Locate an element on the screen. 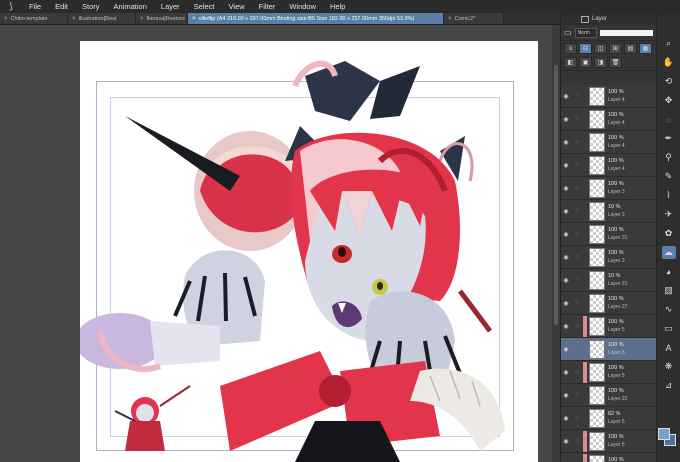 Image resolution: width=680 pixels, height=462 pixels. eyedropper-icon: ⚲ is located at coordinates (669, 157).